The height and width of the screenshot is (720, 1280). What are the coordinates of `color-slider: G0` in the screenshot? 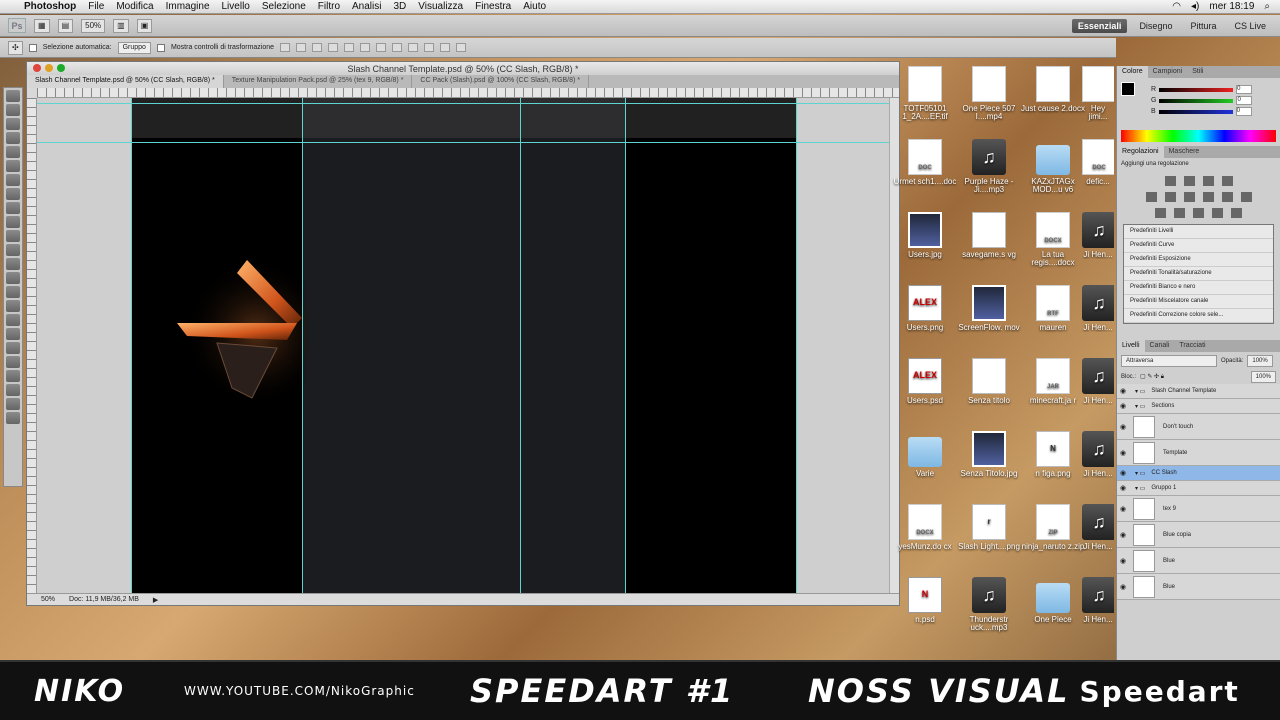 It's located at (1198, 100).